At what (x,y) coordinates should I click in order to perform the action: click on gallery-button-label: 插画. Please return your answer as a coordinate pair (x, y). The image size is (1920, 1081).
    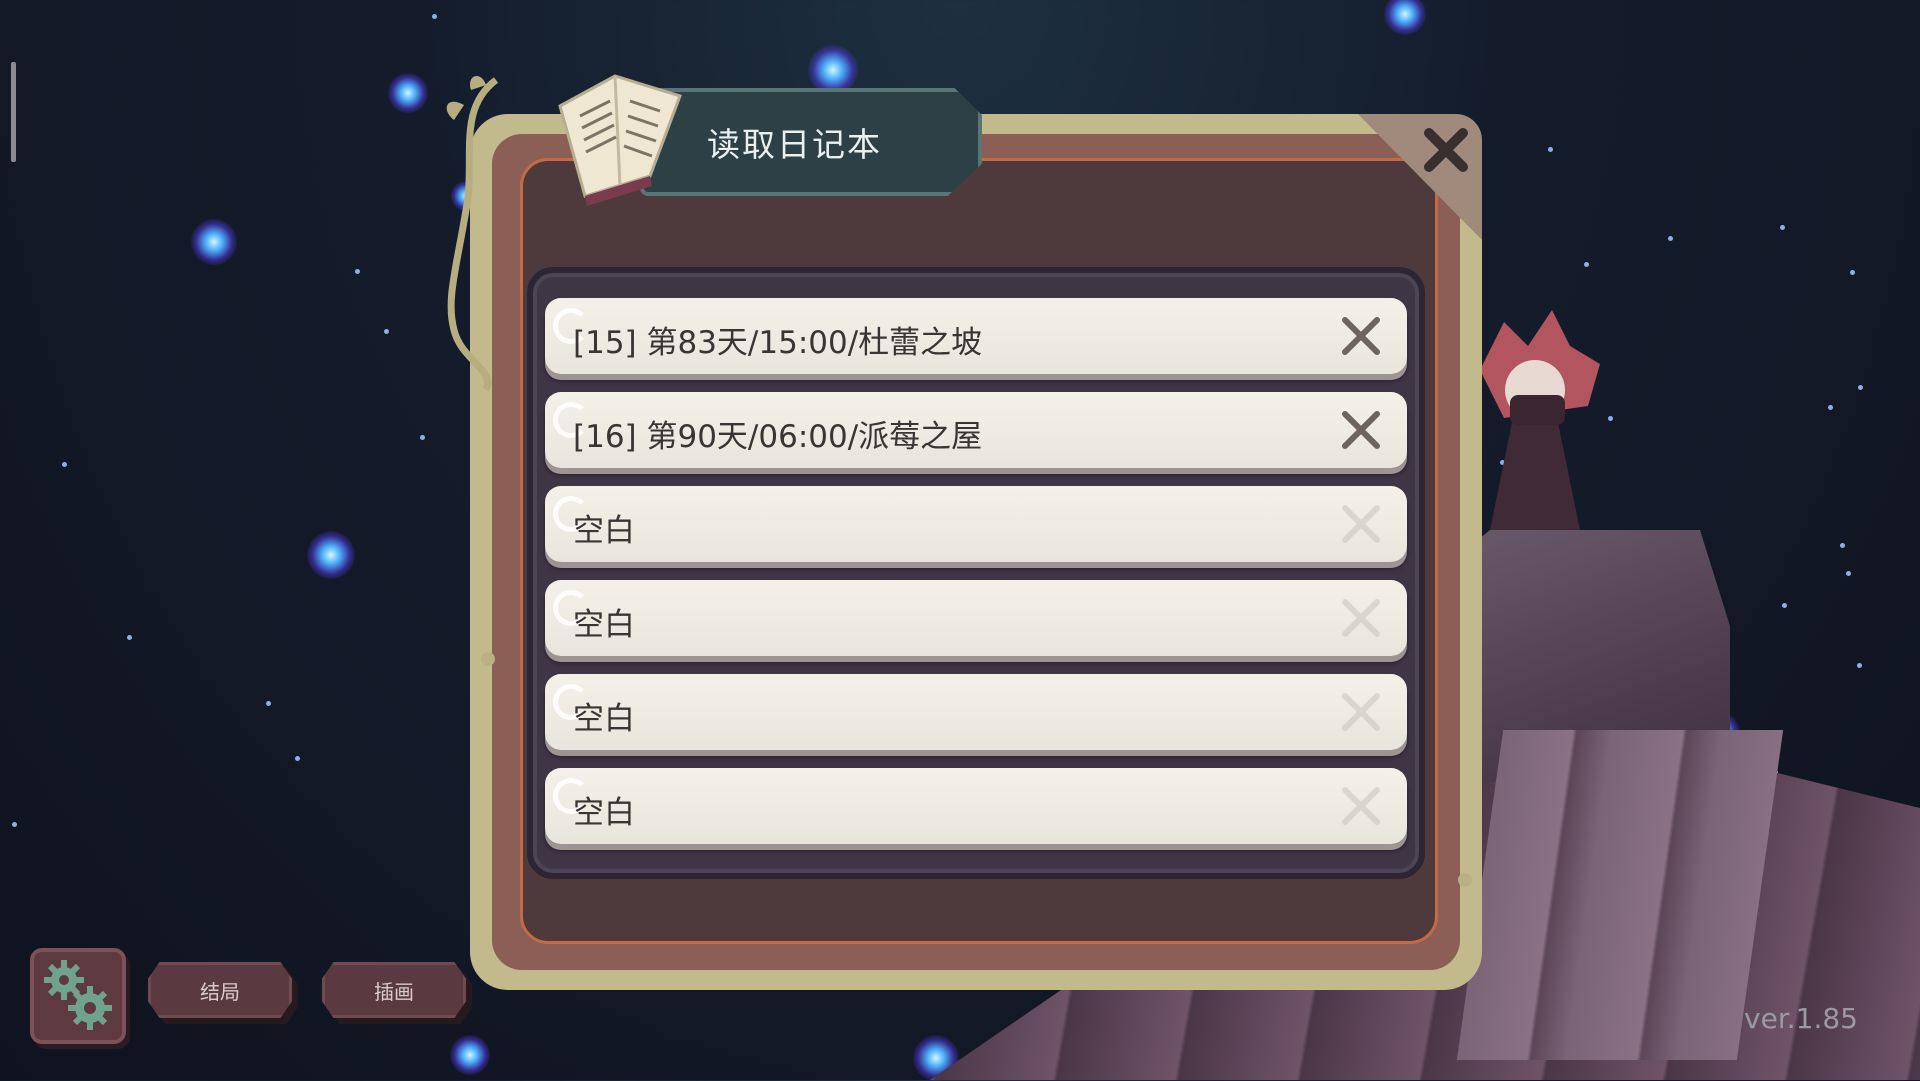
    Looking at the image, I should click on (394, 991).